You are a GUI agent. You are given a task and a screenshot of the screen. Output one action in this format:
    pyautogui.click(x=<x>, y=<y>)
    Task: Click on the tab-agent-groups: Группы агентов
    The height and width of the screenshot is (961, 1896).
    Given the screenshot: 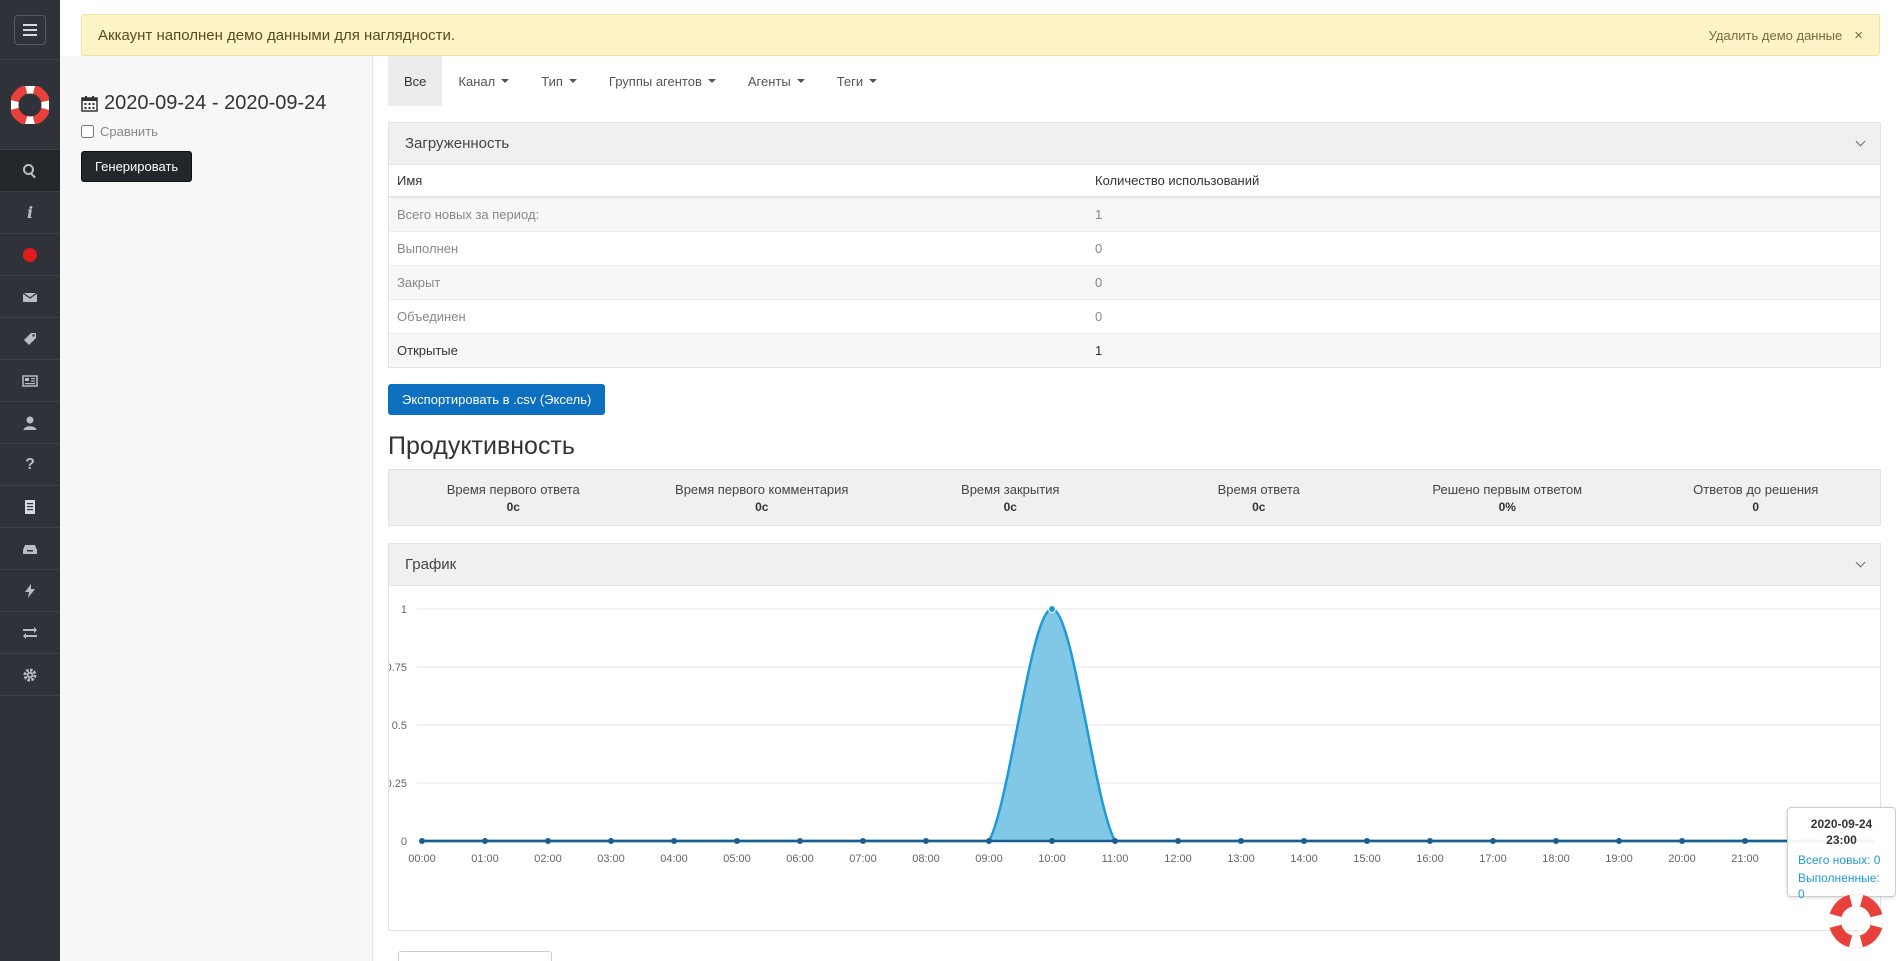 What is the action you would take?
    pyautogui.click(x=662, y=81)
    